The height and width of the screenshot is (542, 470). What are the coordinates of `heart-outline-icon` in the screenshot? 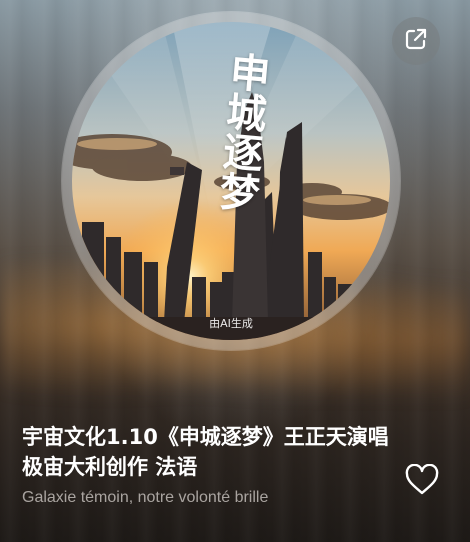 It's located at (422, 481).